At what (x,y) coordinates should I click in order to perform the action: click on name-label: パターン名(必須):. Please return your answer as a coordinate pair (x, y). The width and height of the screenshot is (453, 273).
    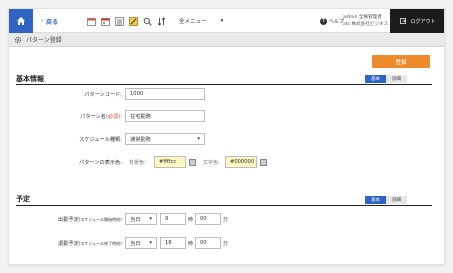
    Looking at the image, I should click on (85, 116).